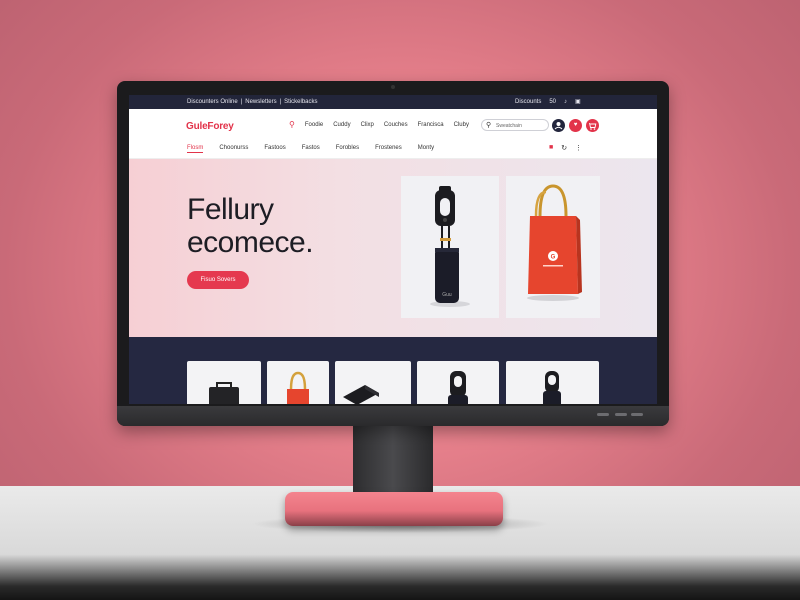 Image resolution: width=800 pixels, height=600 pixels. I want to click on category-tab: Frostenes, so click(388, 149).